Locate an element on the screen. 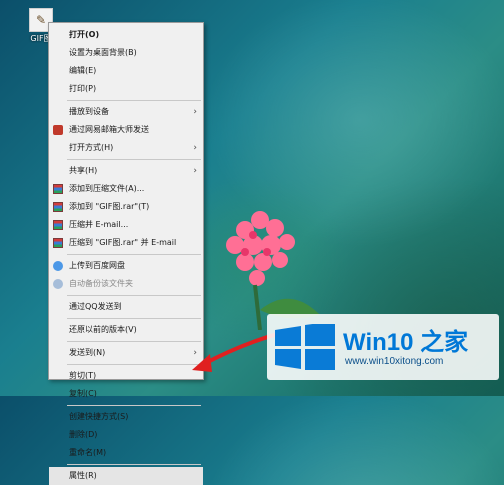  menu-item-delete: 删除(D) is located at coordinates (126, 435).